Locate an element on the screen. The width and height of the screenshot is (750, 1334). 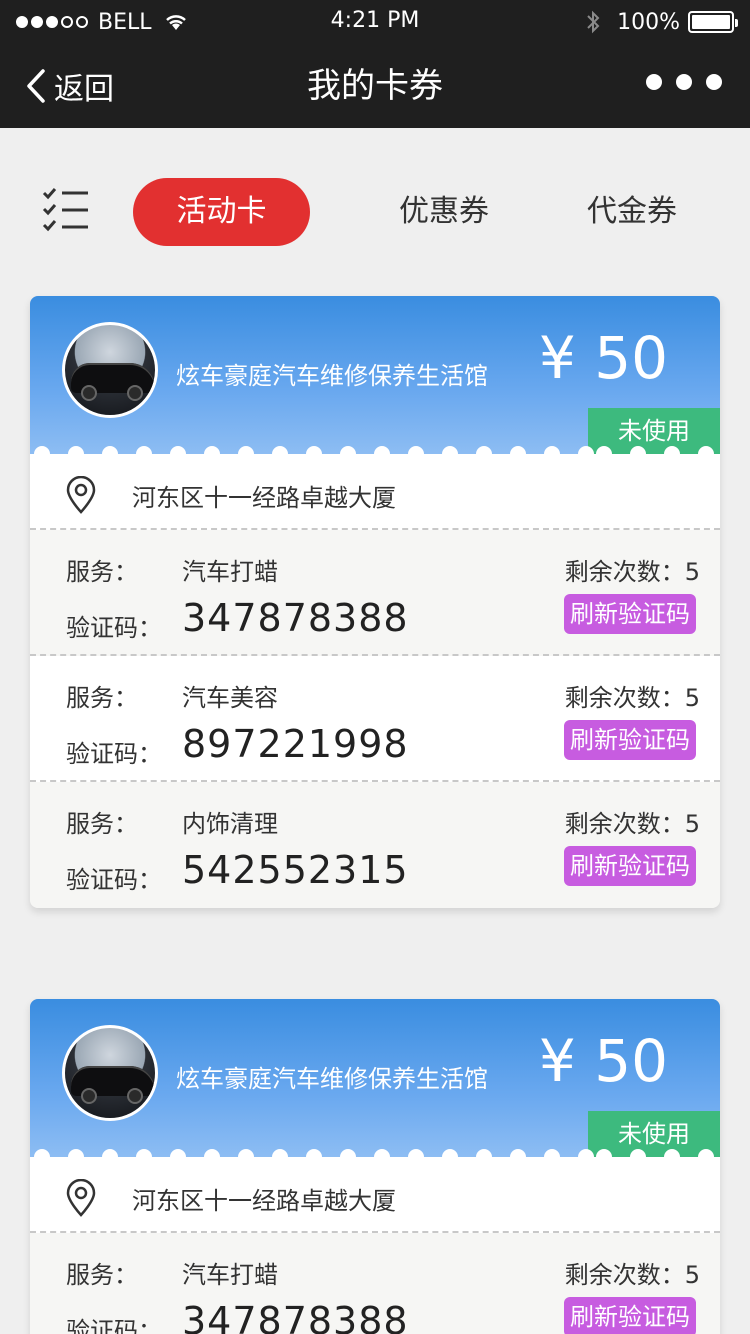
service-row: 服务： 汽车美容 剩余次数：5 验证码： 897221998 刷新验证码 is located at coordinates (375, 719).